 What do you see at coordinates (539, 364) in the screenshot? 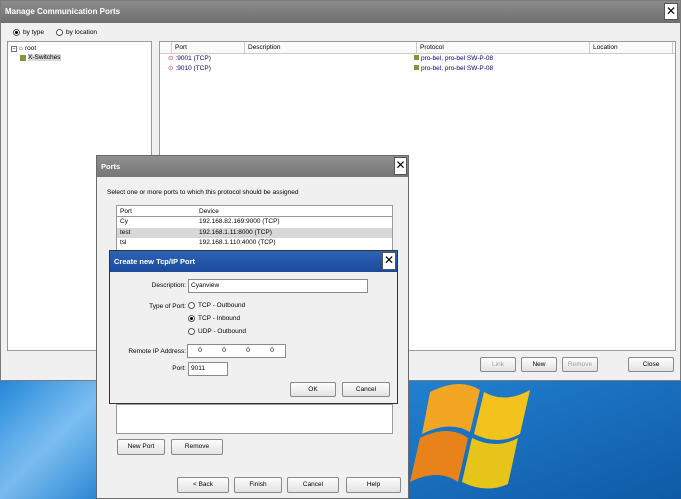
I see `new-button: New` at bounding box center [539, 364].